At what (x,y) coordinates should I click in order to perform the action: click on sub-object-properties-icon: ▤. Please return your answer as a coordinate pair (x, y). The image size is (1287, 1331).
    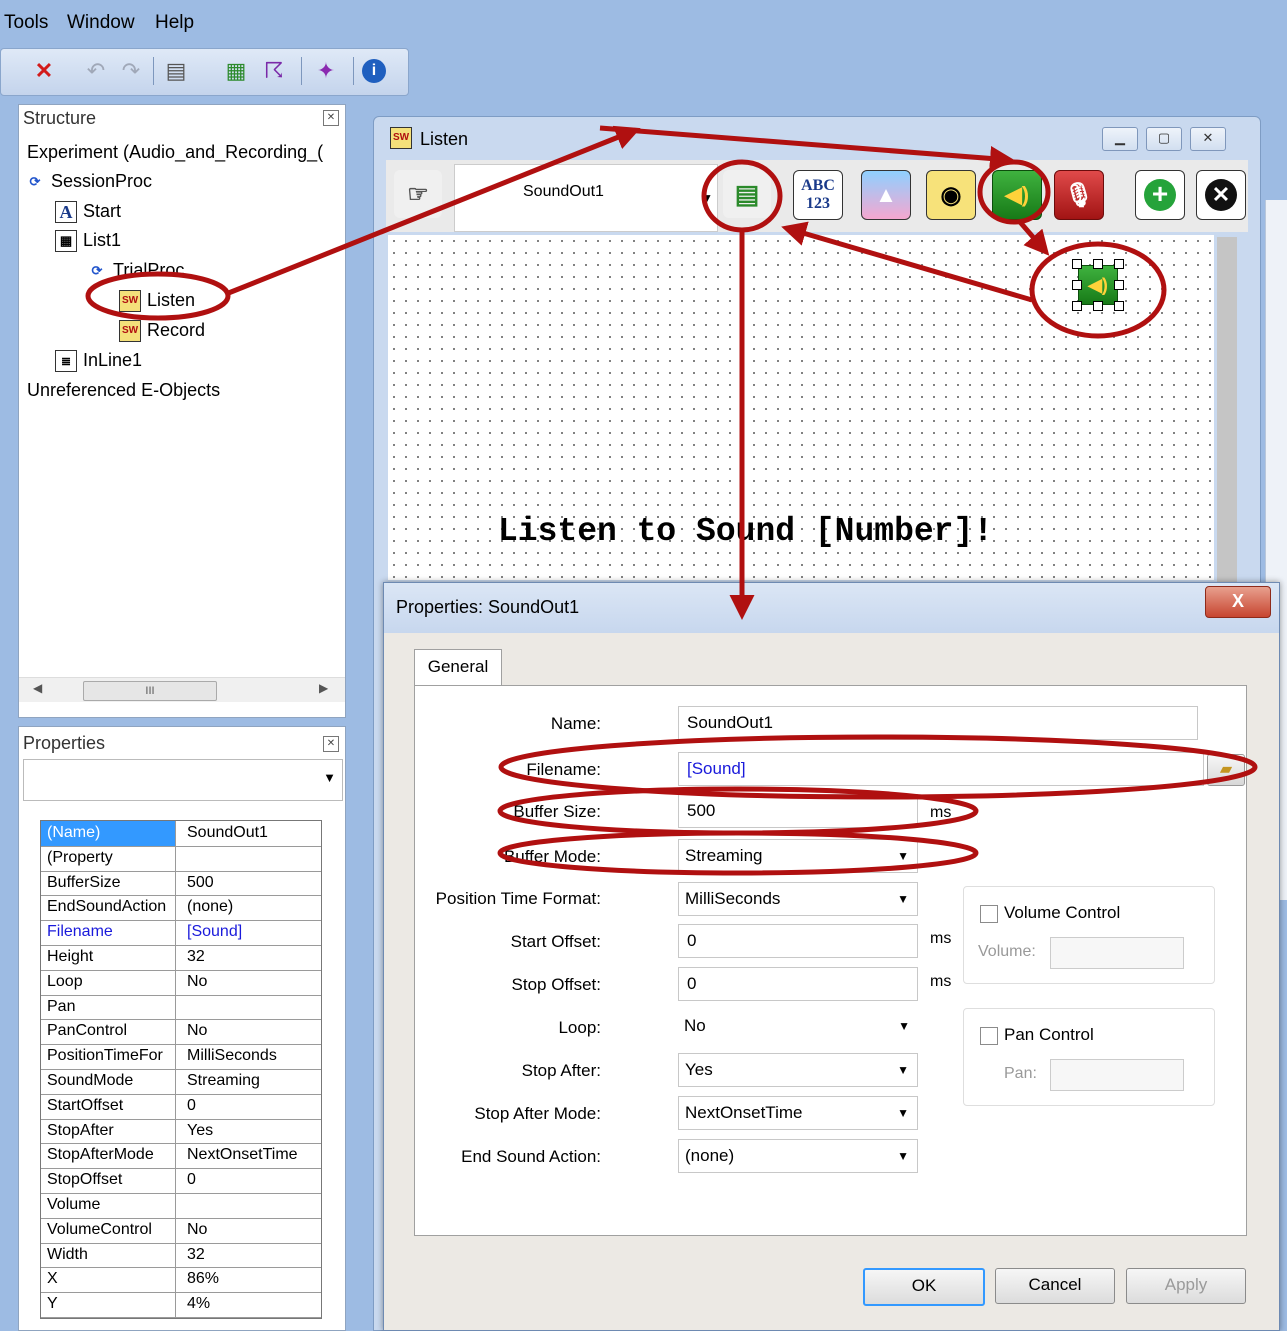
    Looking at the image, I should click on (747, 194).